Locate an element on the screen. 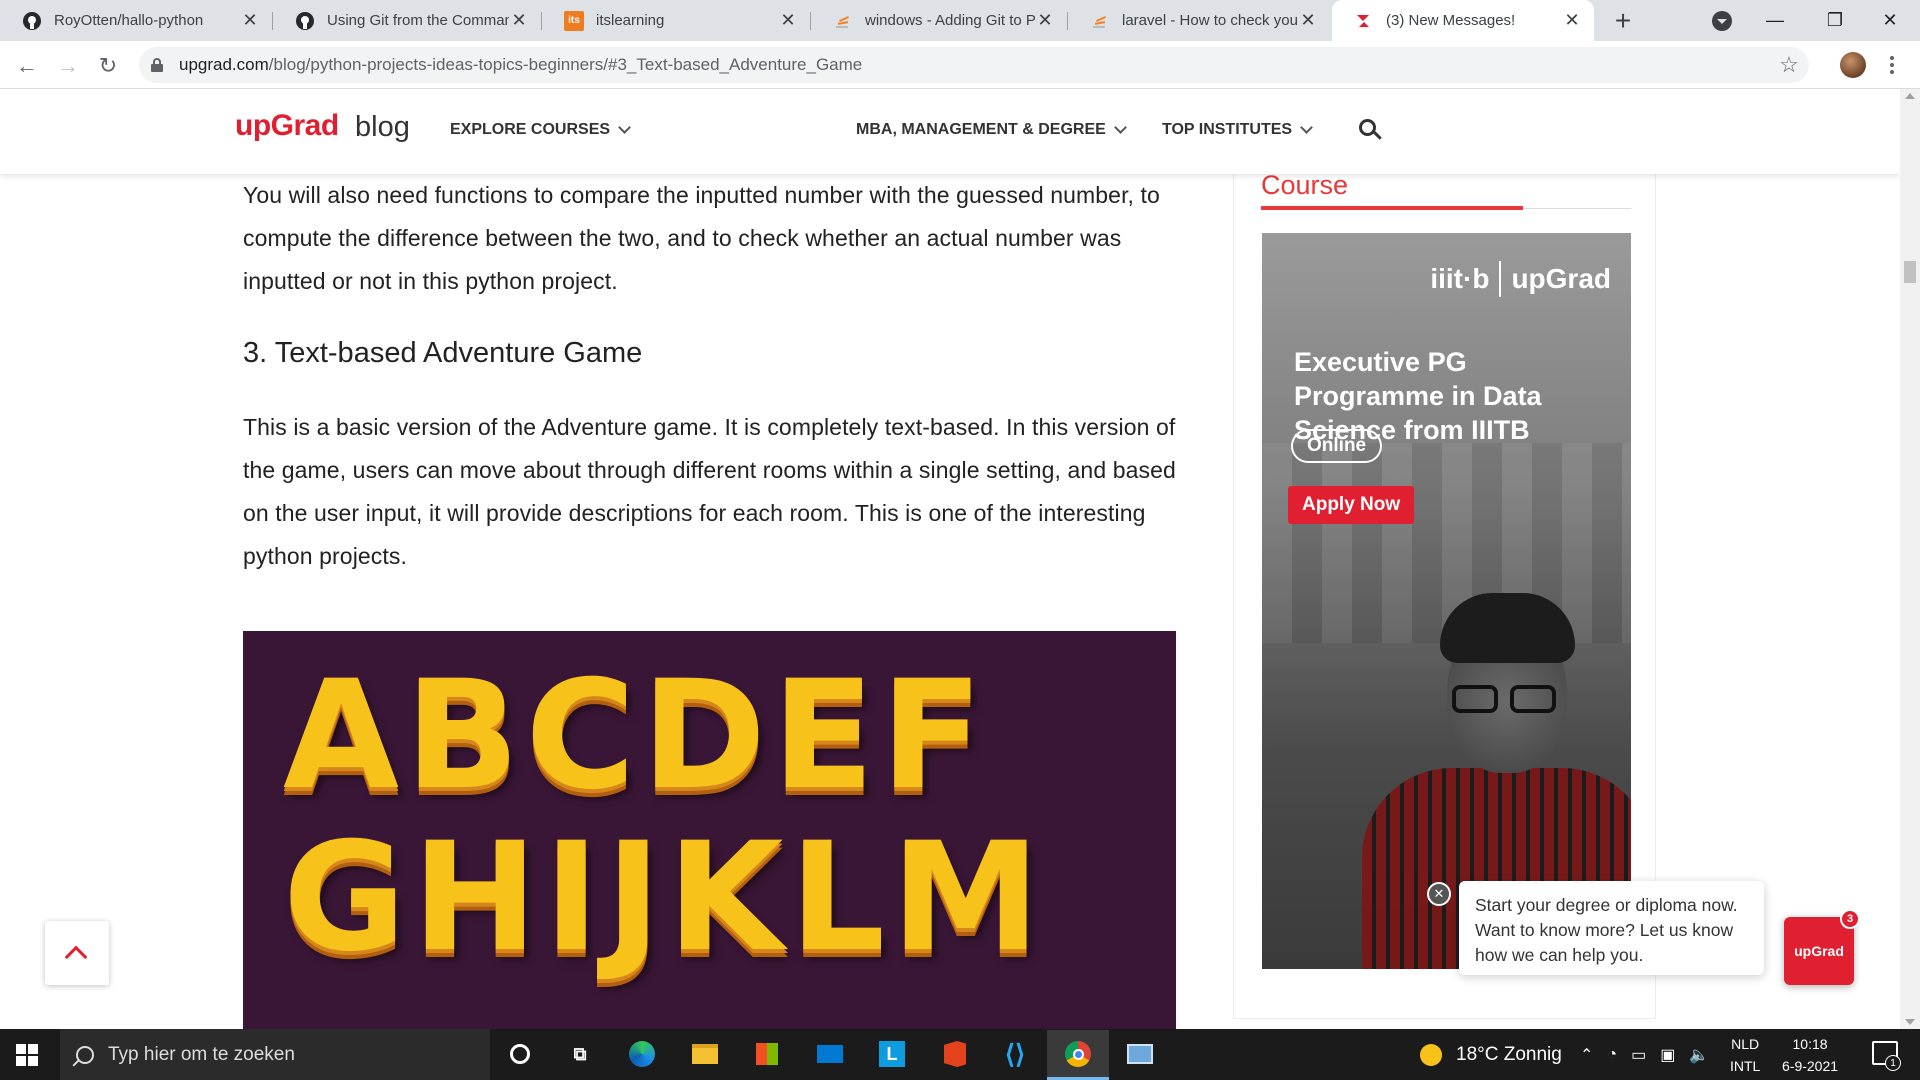  nav-top-institutes: TOP INSTITUTES is located at coordinates (1237, 130).